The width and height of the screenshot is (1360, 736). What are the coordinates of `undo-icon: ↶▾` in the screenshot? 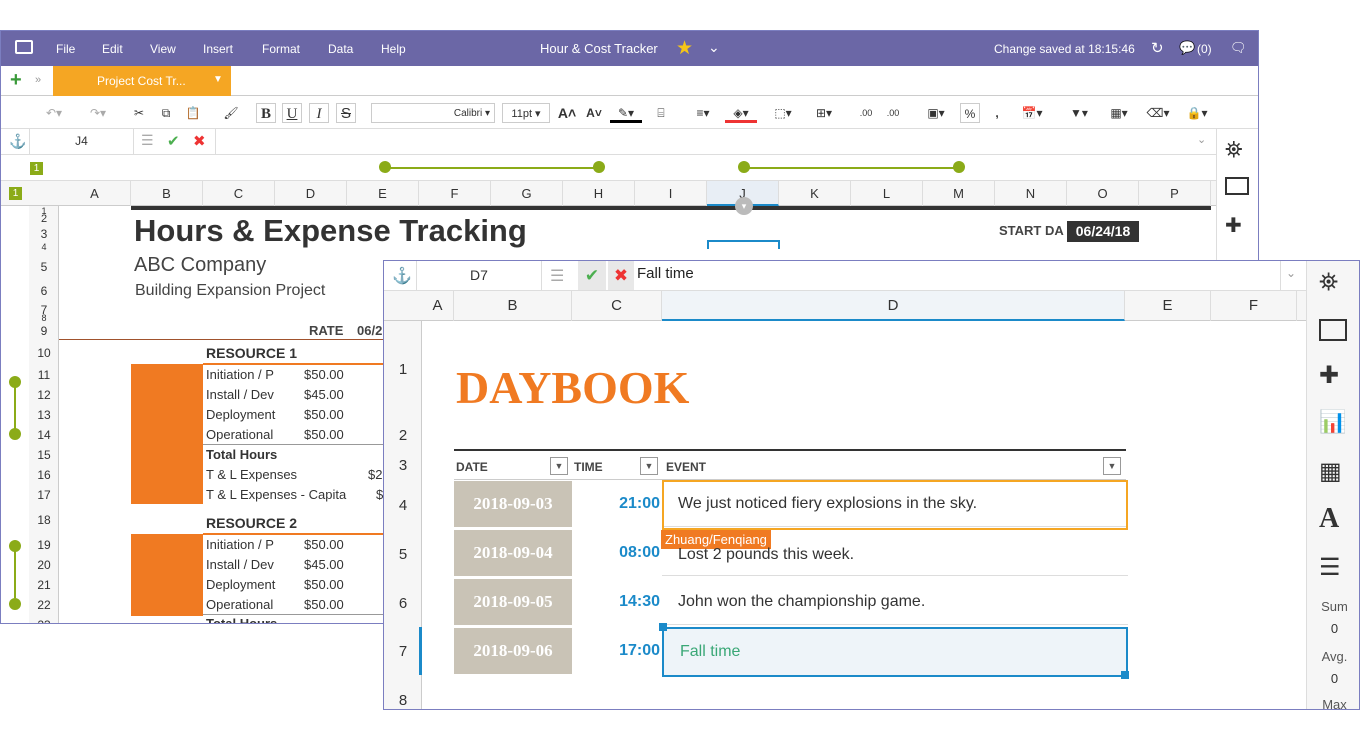 It's located at (54, 113).